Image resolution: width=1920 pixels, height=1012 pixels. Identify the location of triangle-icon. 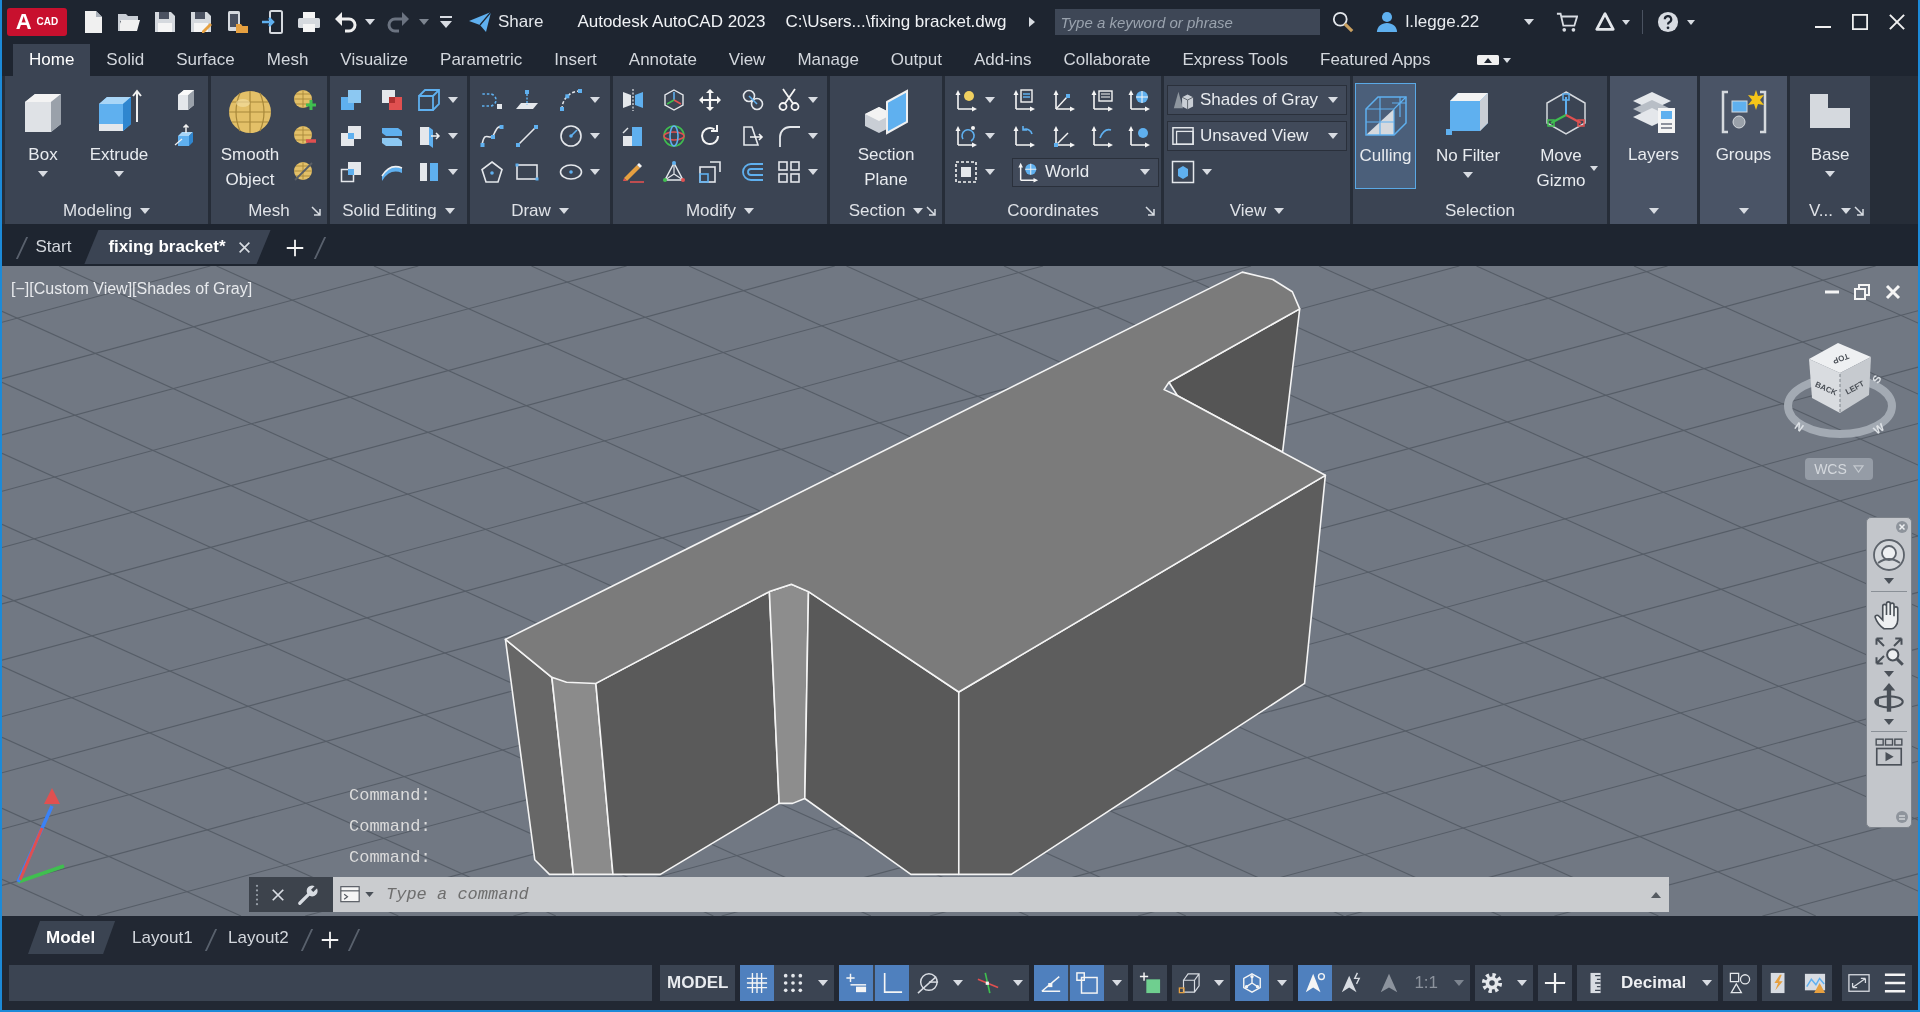
(1605, 22).